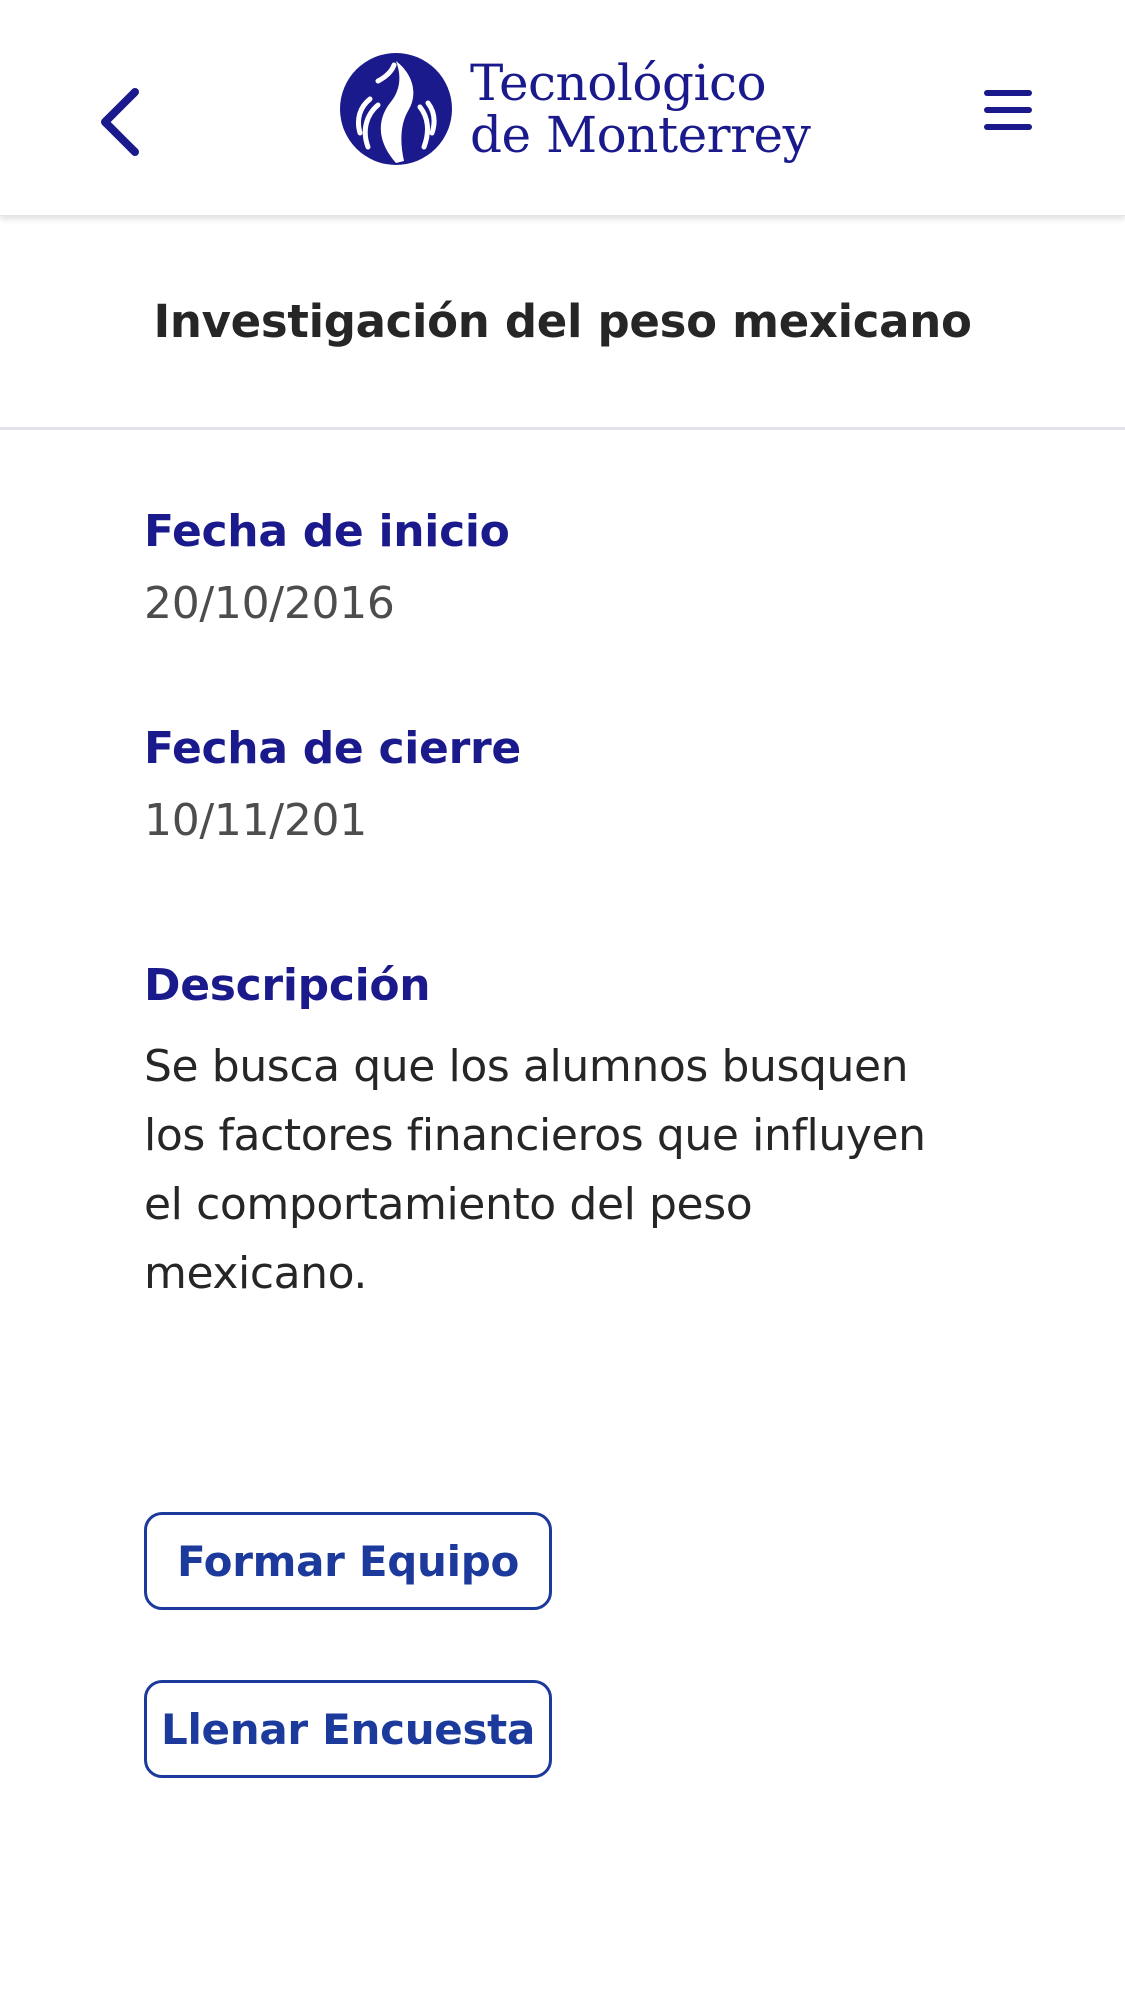 The height and width of the screenshot is (2001, 1125). Describe the element at coordinates (255, 820) in the screenshot. I see `end-date-value: 10/11/201` at that location.